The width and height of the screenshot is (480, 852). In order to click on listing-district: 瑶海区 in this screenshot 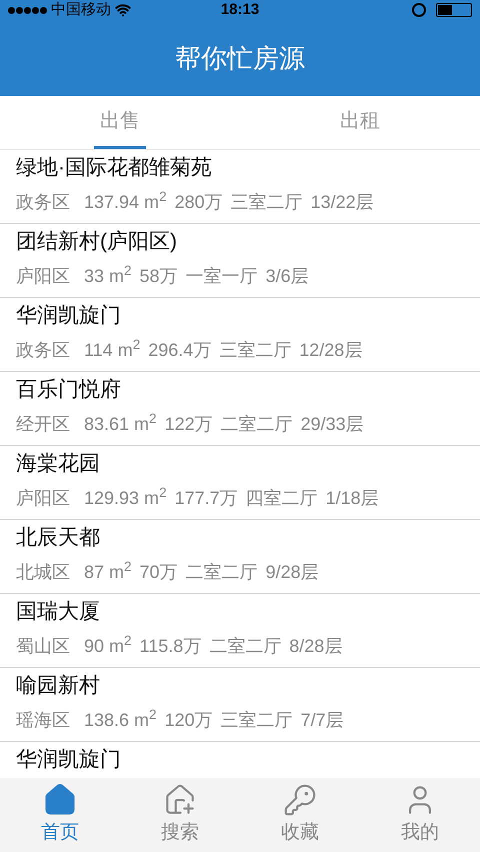, I will do `click(43, 720)`.